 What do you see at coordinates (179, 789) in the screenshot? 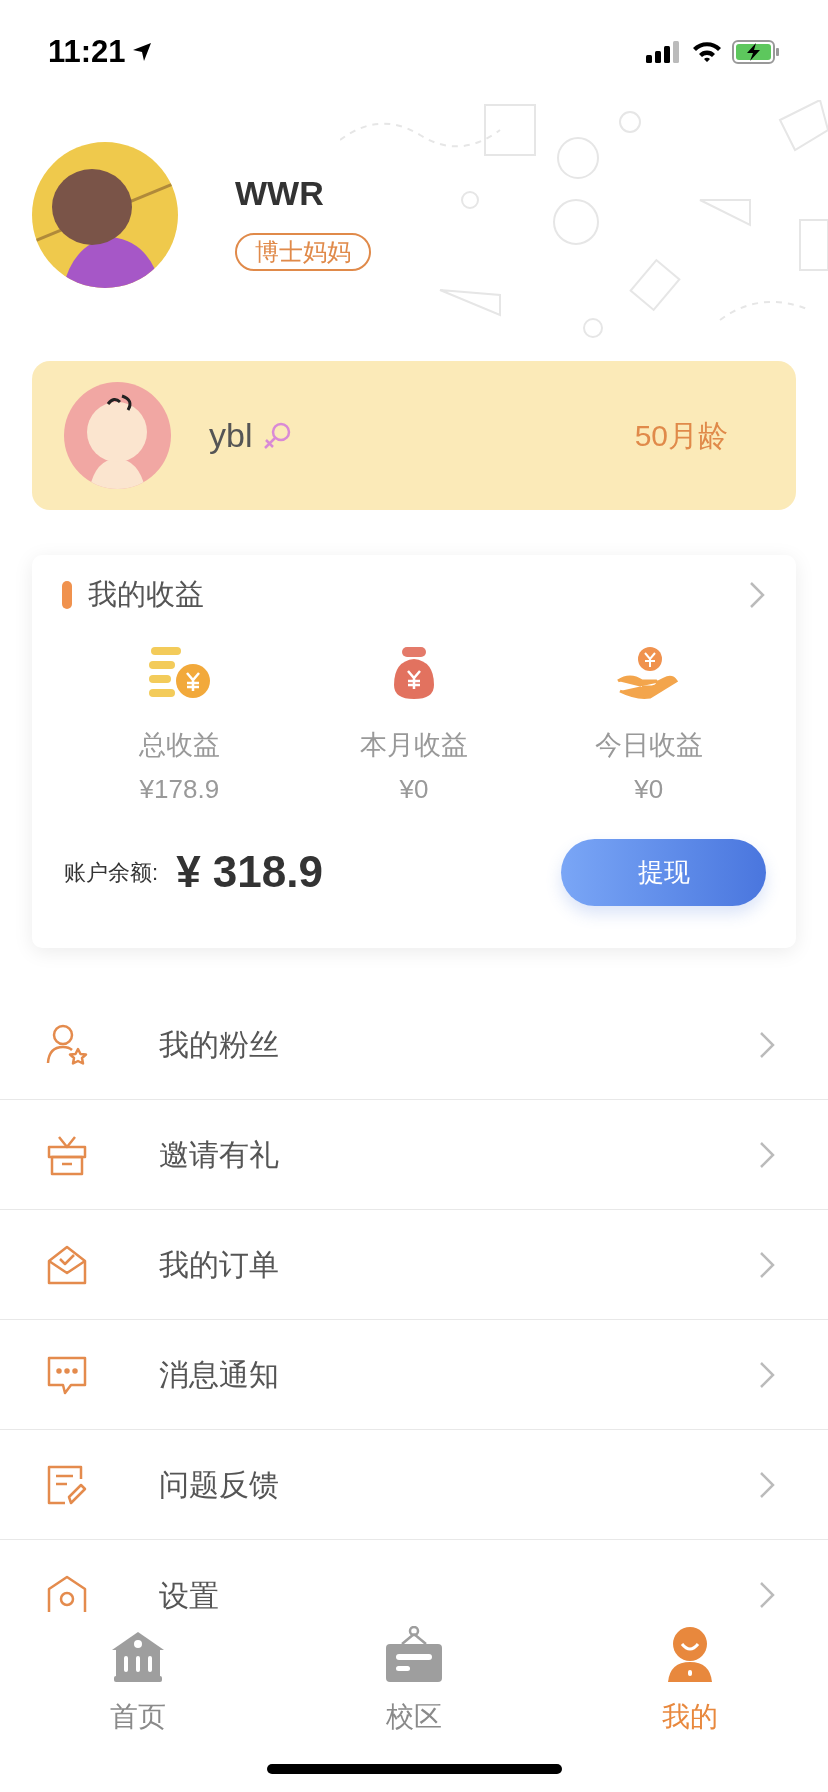
I see `stat-value: ¥178.9` at bounding box center [179, 789].